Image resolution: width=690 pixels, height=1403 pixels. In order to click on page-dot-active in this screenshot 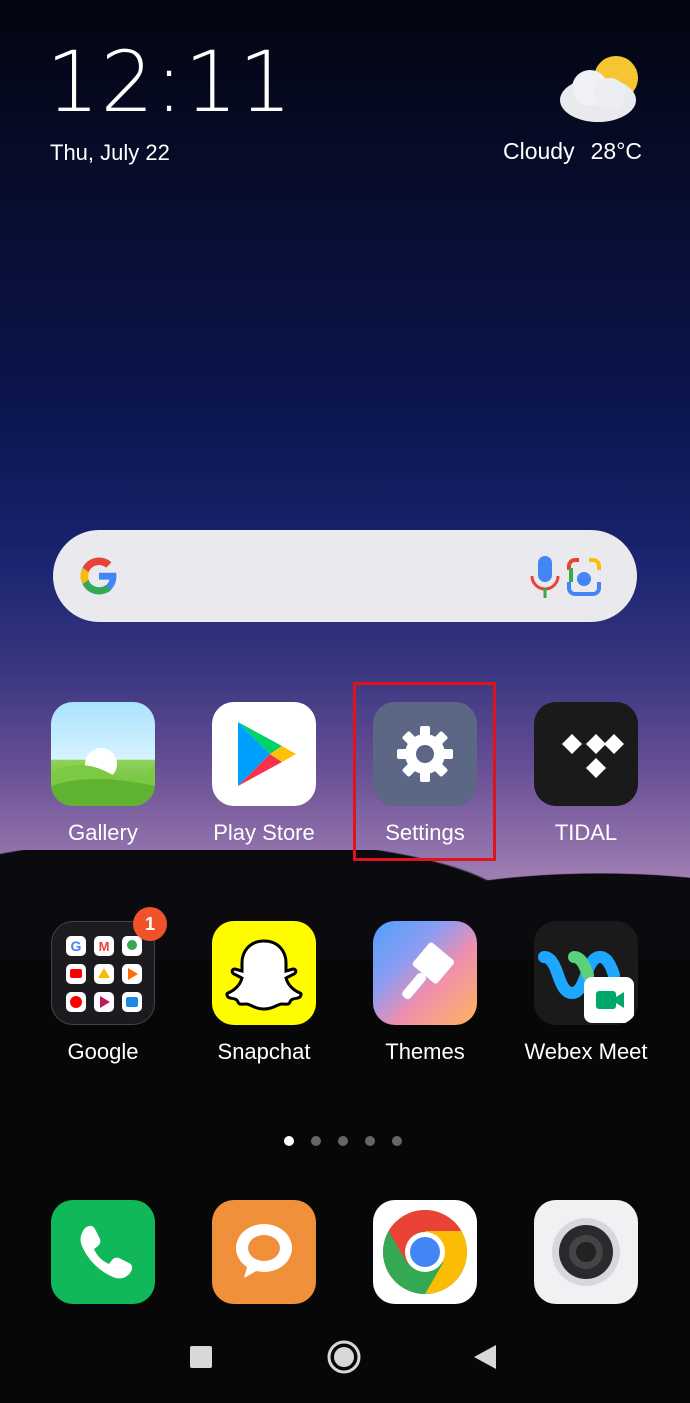, I will do `click(289, 1141)`.